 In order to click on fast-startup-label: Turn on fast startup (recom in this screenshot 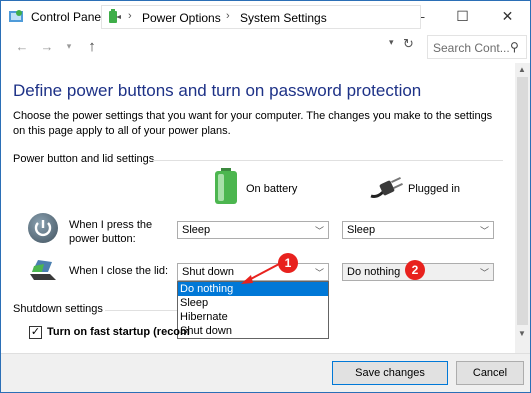, I will do `click(118, 332)`.